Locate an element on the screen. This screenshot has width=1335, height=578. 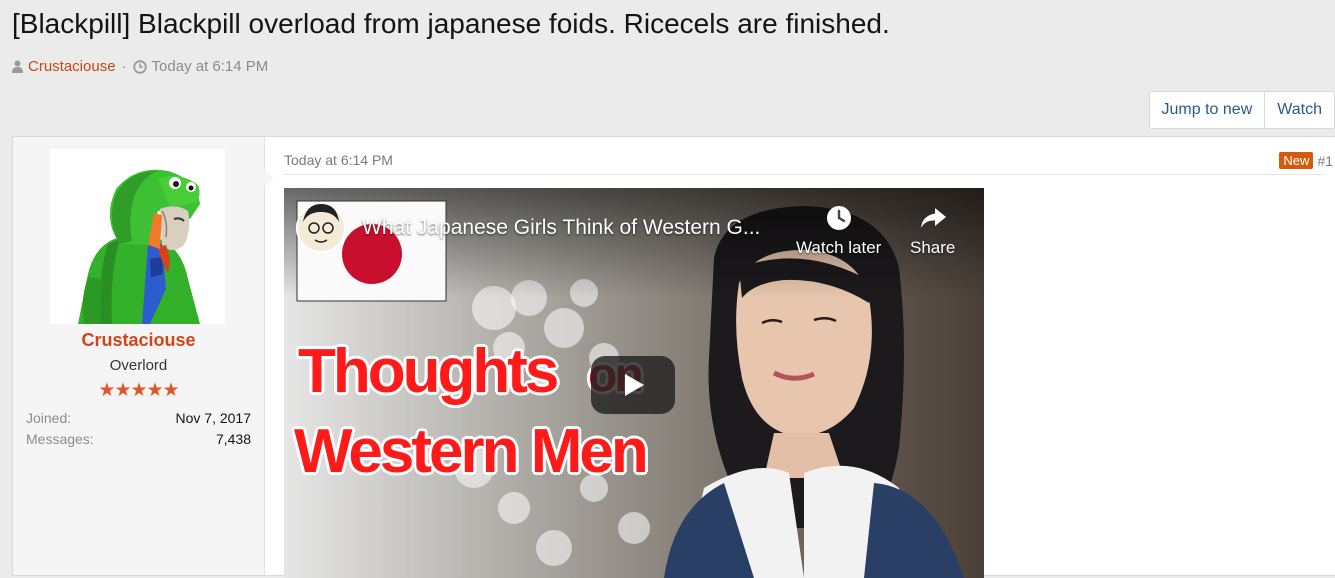
thumbnail-text-thoughts: Thoughts is located at coordinates (428, 371).